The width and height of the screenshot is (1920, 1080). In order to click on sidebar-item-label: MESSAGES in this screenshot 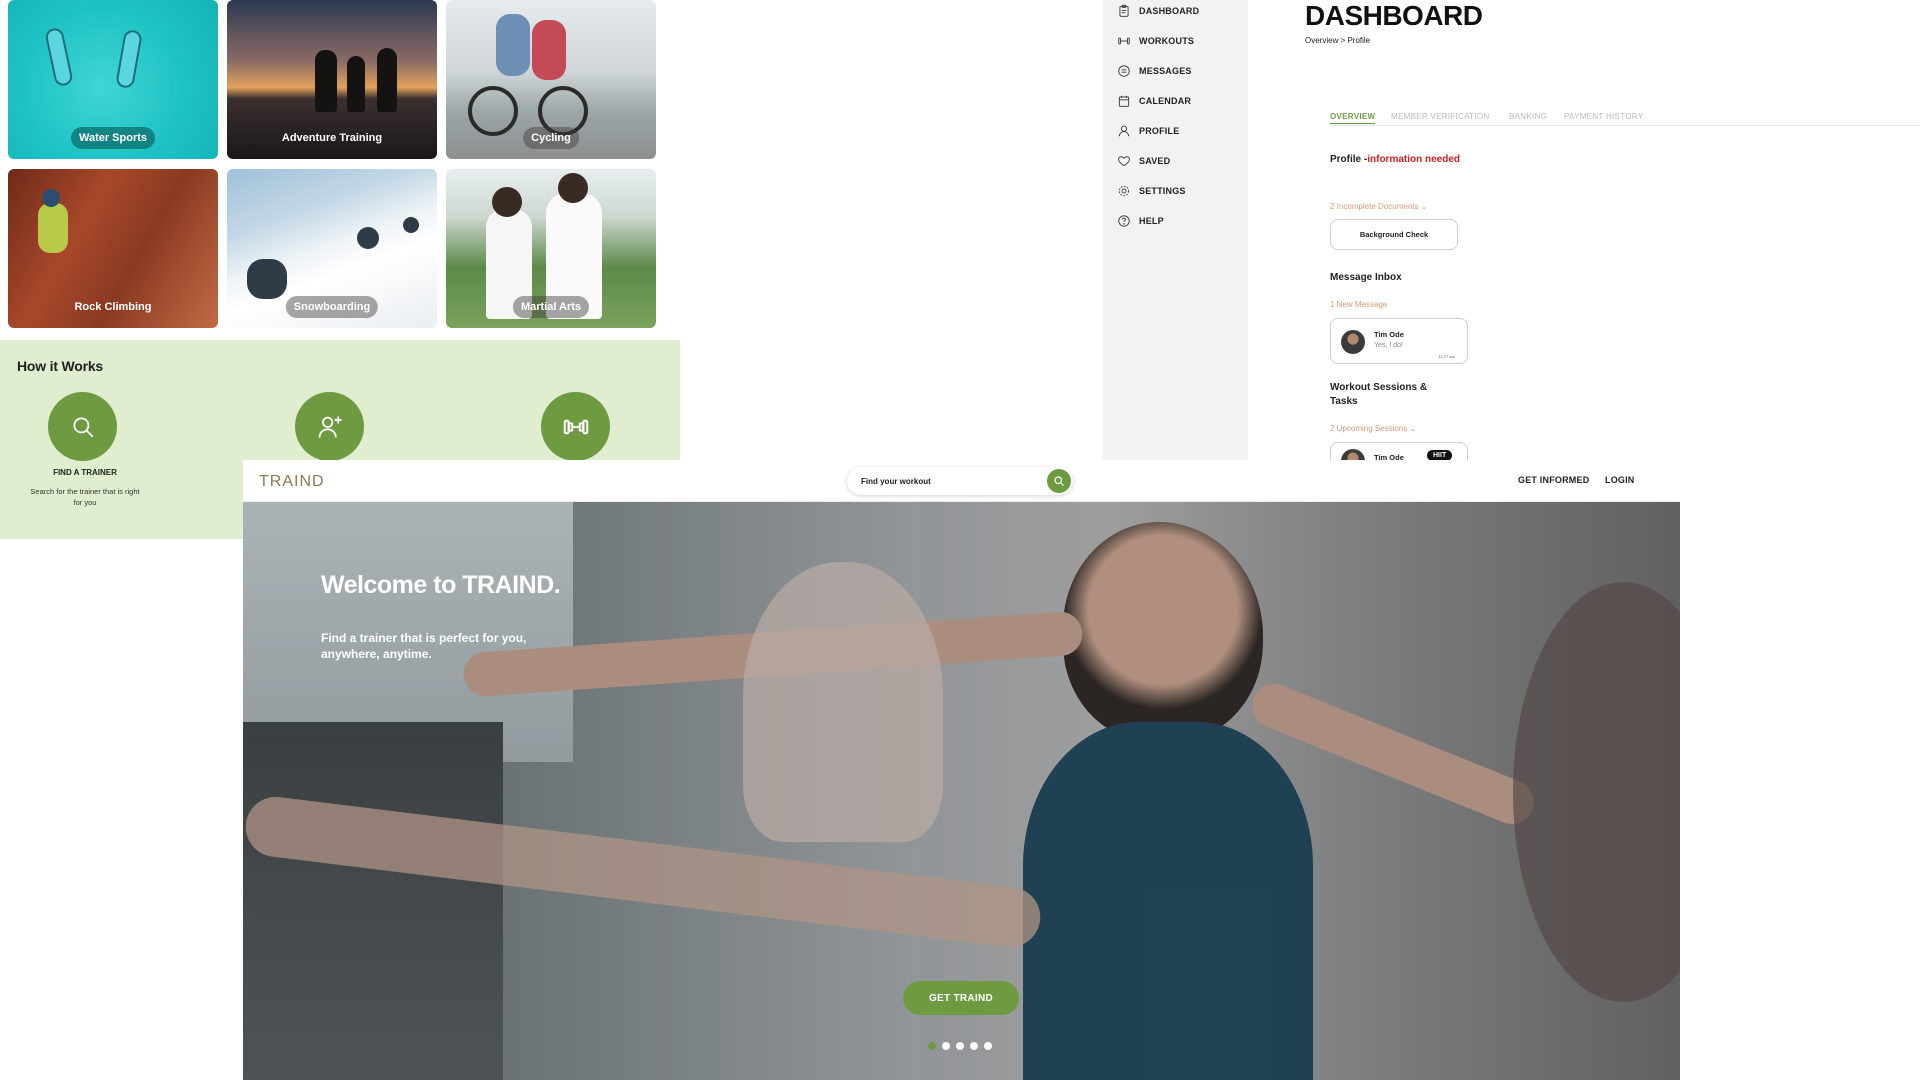, I will do `click(1165, 71)`.